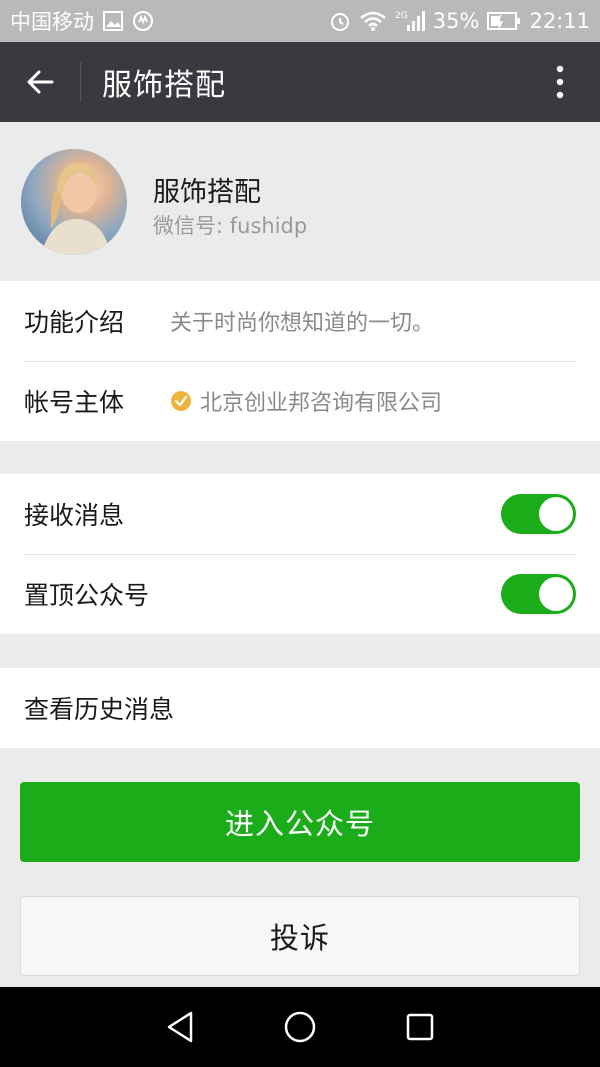 The height and width of the screenshot is (1067, 600). I want to click on receive-messages-toggle, so click(538, 514).